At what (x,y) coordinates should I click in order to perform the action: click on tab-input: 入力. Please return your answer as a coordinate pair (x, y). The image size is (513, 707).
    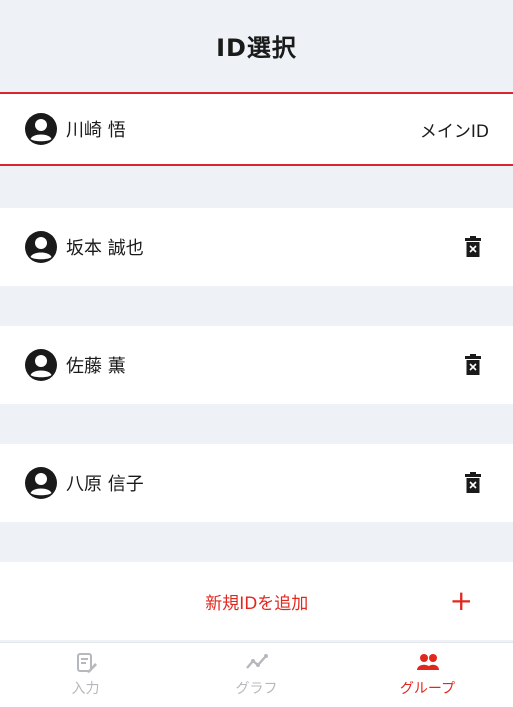
    Looking at the image, I should click on (85, 675).